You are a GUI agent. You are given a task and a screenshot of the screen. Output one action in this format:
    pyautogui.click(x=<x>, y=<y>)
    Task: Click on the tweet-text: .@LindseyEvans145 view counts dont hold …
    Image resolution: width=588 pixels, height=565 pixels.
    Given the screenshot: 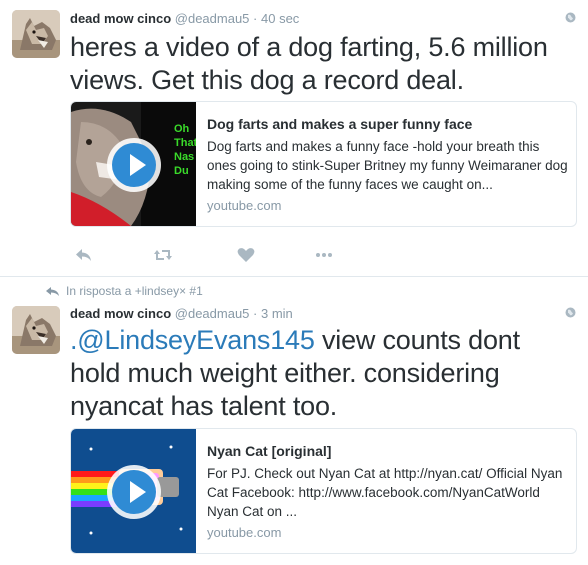 What is the action you would take?
    pyautogui.click(x=320, y=373)
    